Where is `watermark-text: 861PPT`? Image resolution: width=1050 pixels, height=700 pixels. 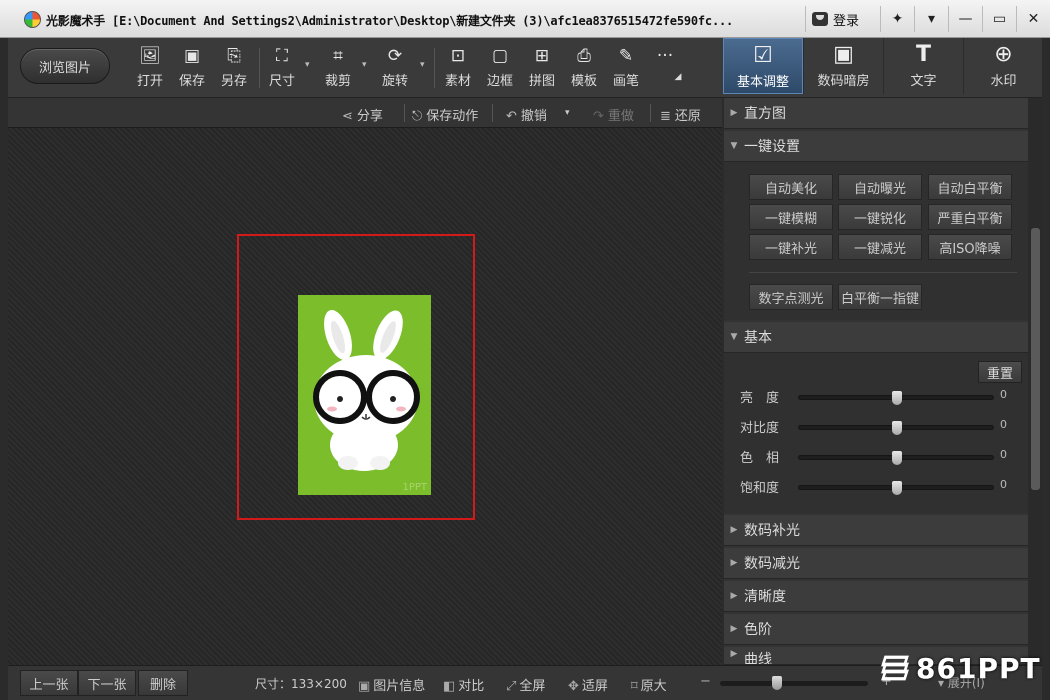 watermark-text: 861PPT is located at coordinates (978, 668).